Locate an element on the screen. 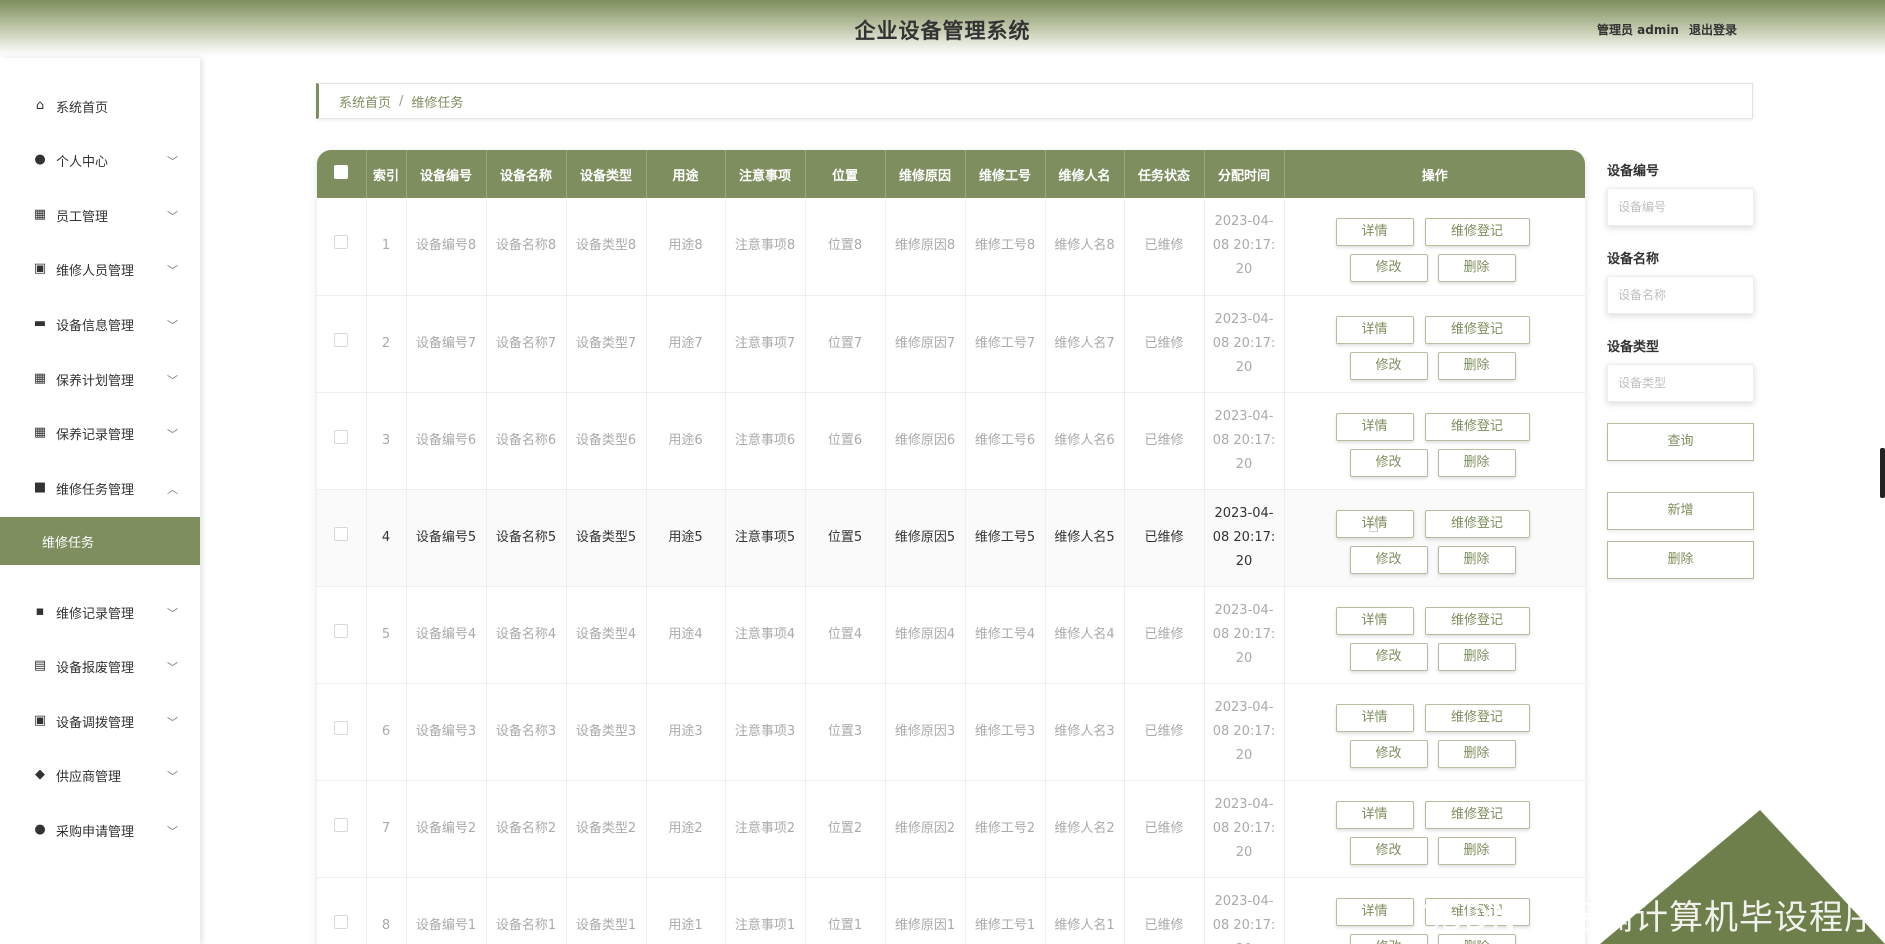 The width and height of the screenshot is (1885, 944). select-all-checkbox is located at coordinates (341, 172).